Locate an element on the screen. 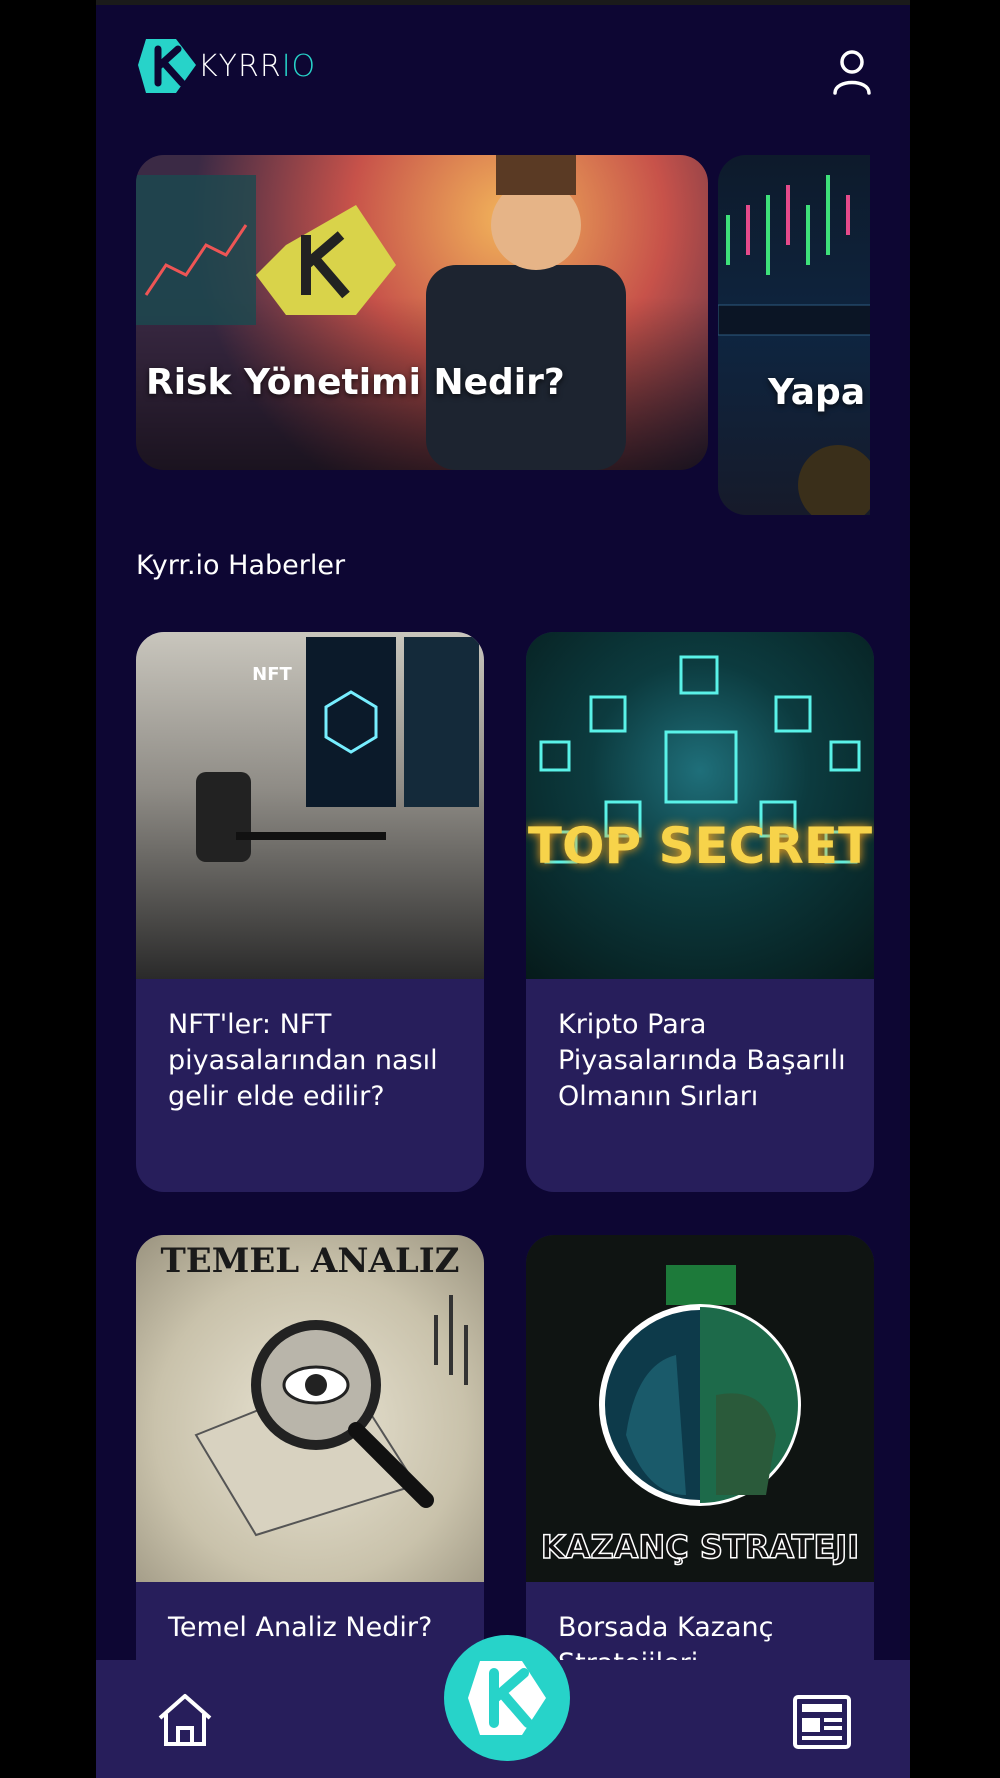 Image resolution: width=1000 pixels, height=1778 pixels. kyrr-center-button is located at coordinates (507, 1698).